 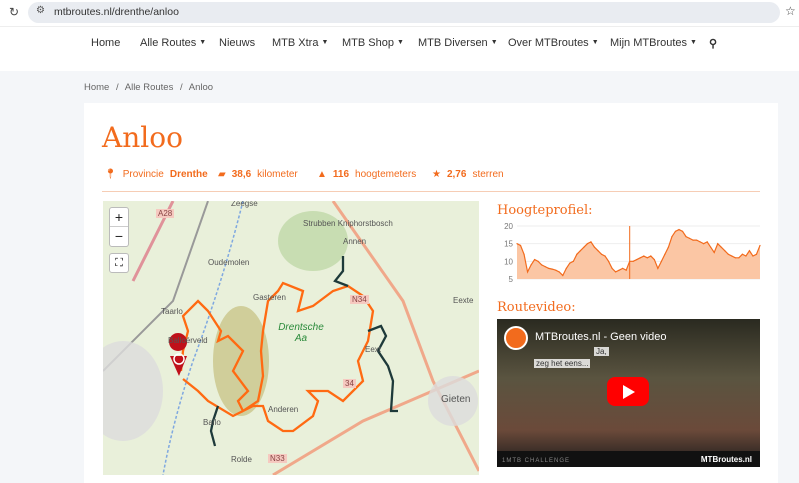 I want to click on map-label: Eext, so click(x=373, y=349).